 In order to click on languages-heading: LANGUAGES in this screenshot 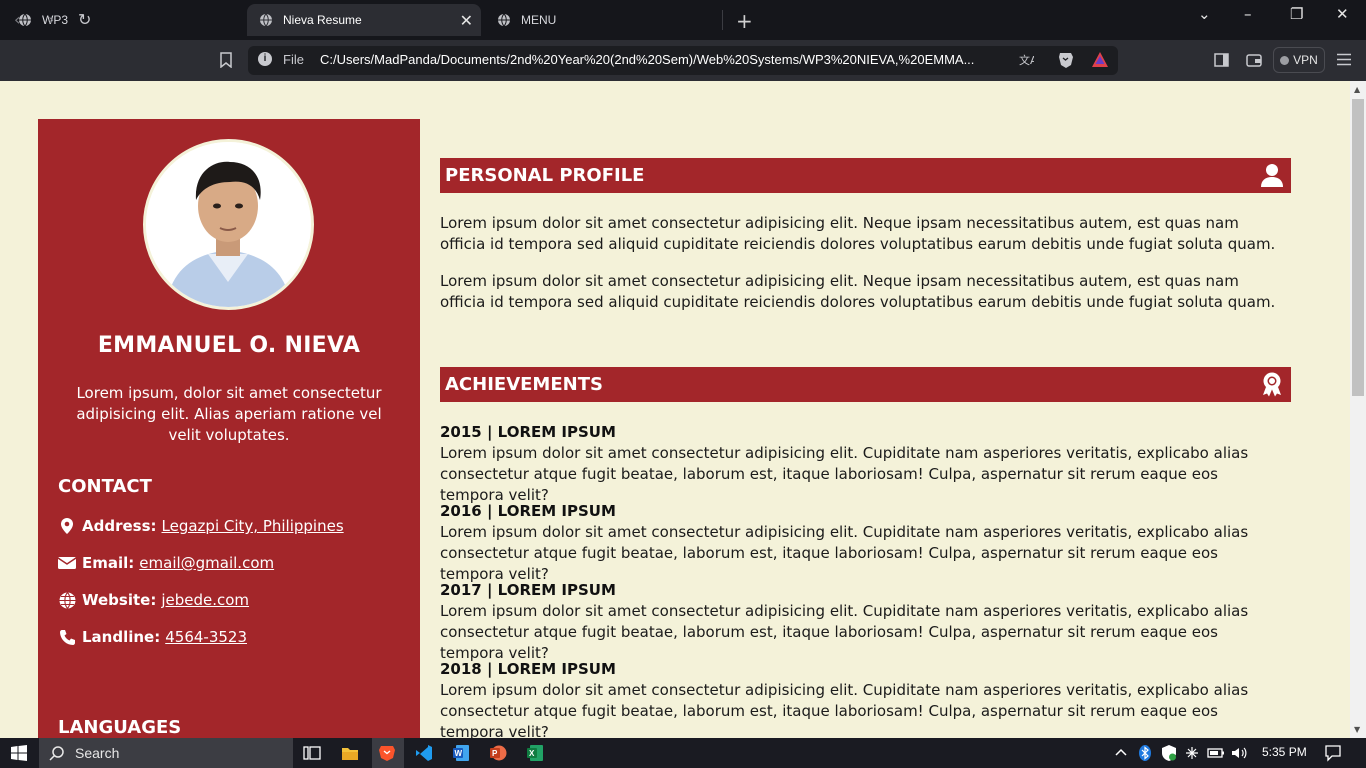, I will do `click(120, 727)`.